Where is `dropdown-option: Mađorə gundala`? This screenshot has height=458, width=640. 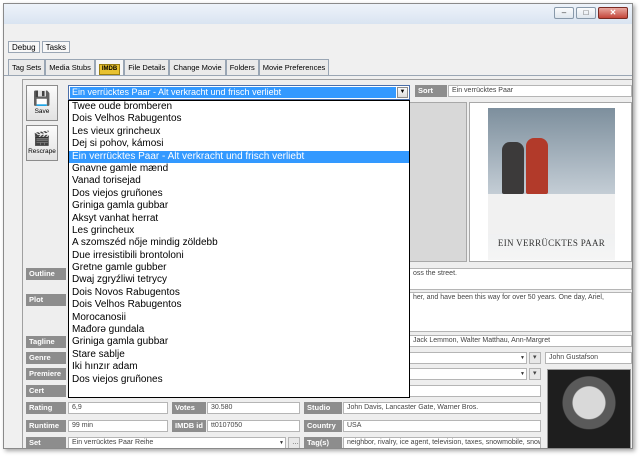
dropdown-option: Mađorə gundala is located at coordinates (239, 330).